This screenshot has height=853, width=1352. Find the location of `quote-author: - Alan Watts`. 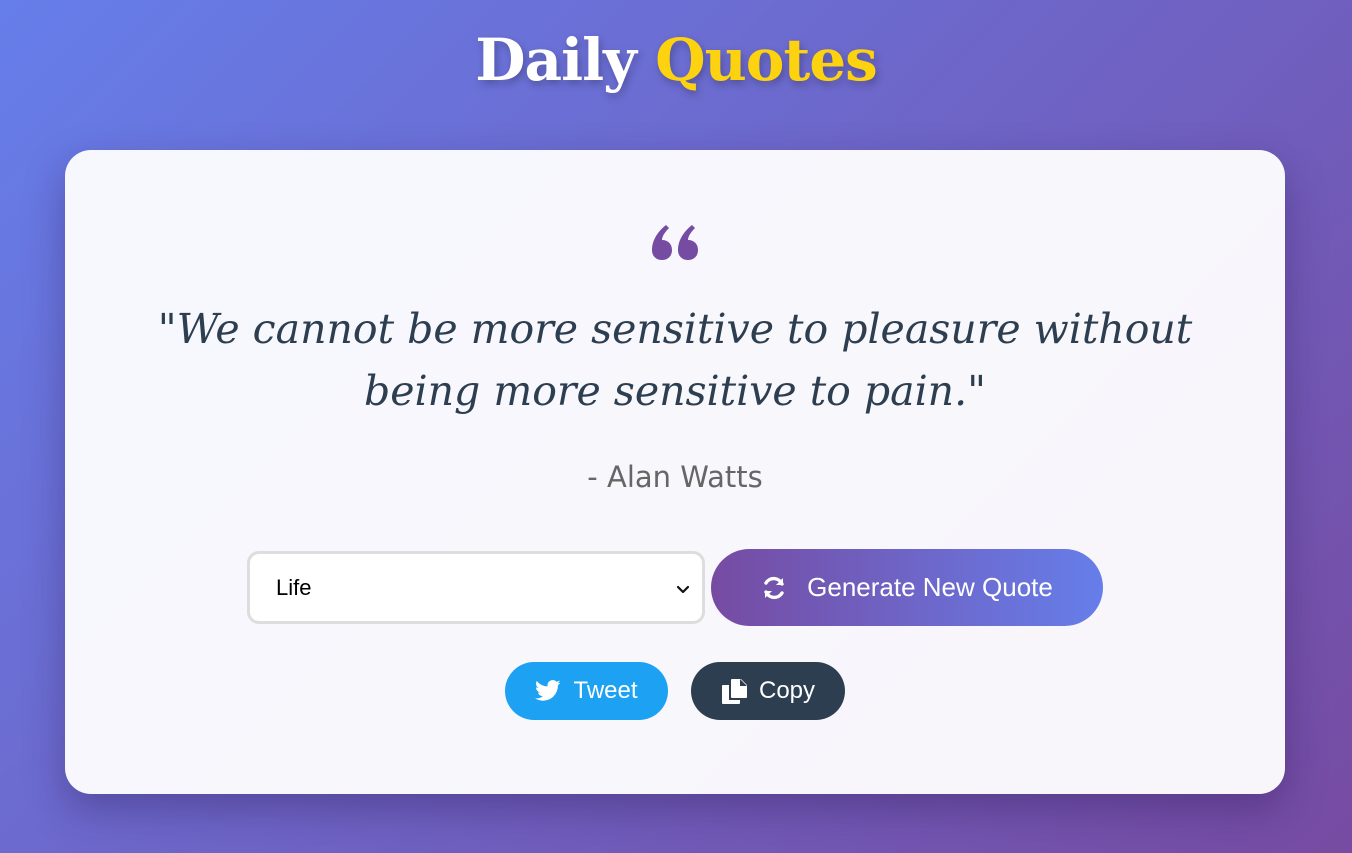

quote-author: - Alan Watts is located at coordinates (675, 477).